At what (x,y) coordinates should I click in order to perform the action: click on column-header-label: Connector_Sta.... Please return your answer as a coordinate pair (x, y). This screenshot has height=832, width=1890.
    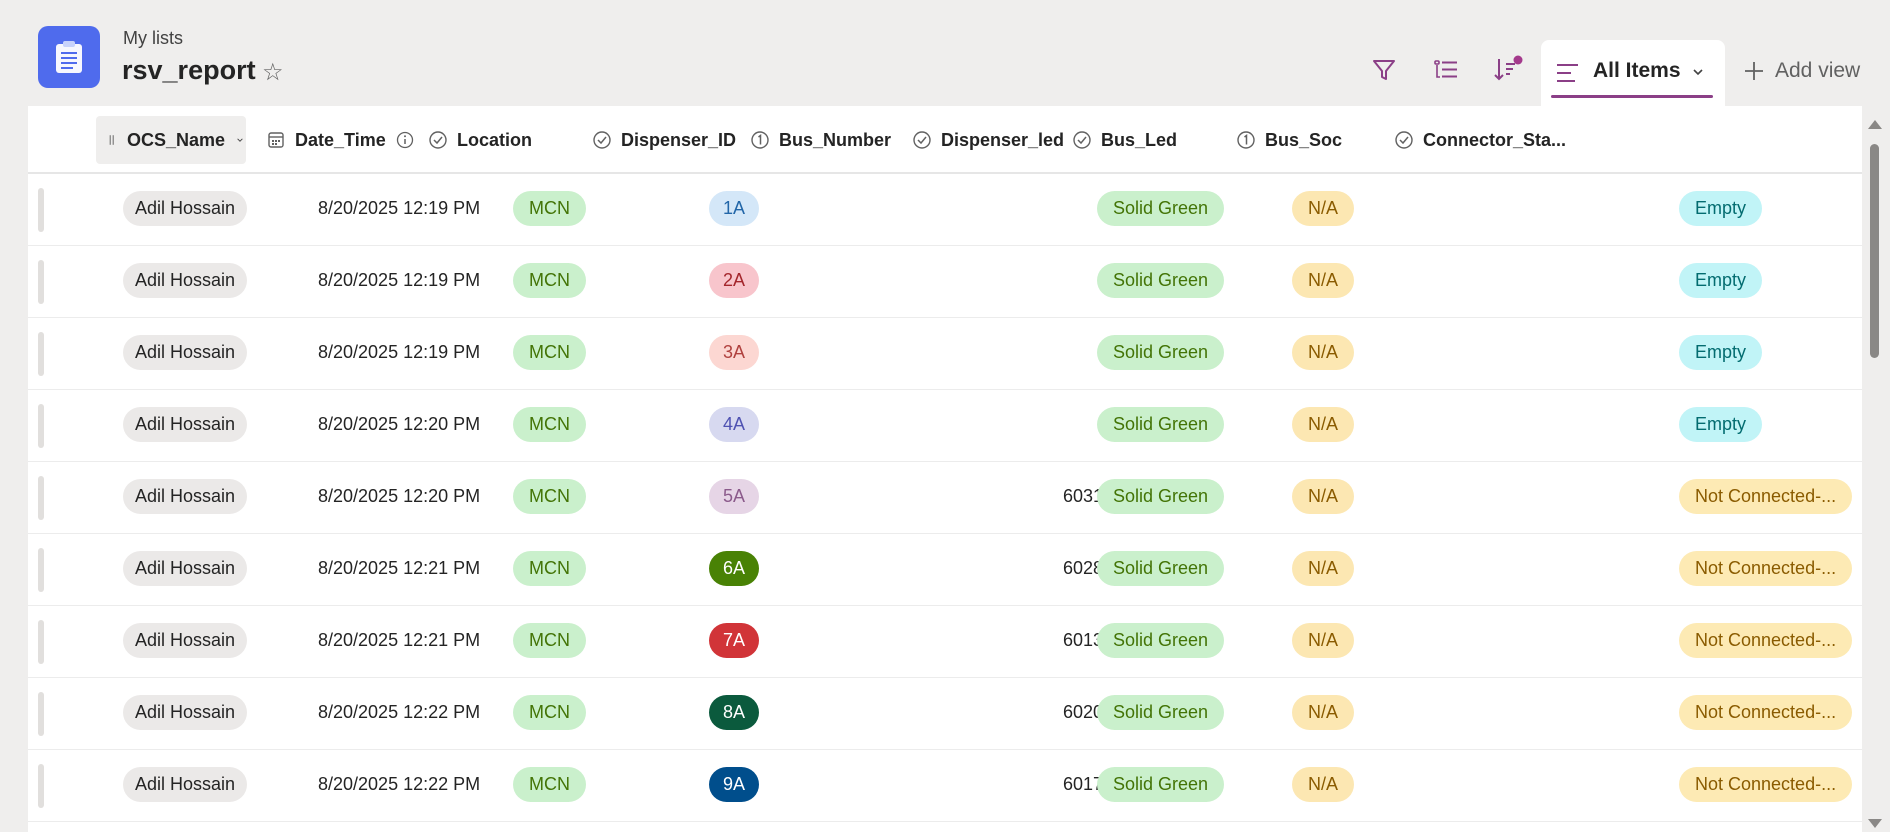
    Looking at the image, I should click on (1495, 139).